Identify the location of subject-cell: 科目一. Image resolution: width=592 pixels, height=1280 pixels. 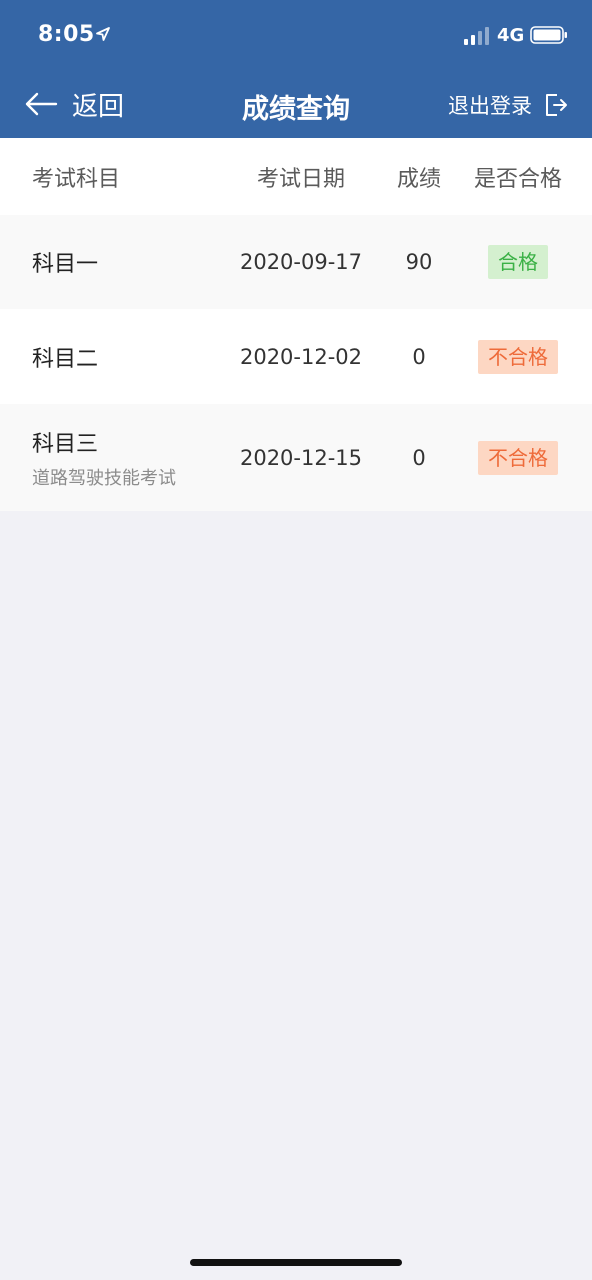
(127, 262).